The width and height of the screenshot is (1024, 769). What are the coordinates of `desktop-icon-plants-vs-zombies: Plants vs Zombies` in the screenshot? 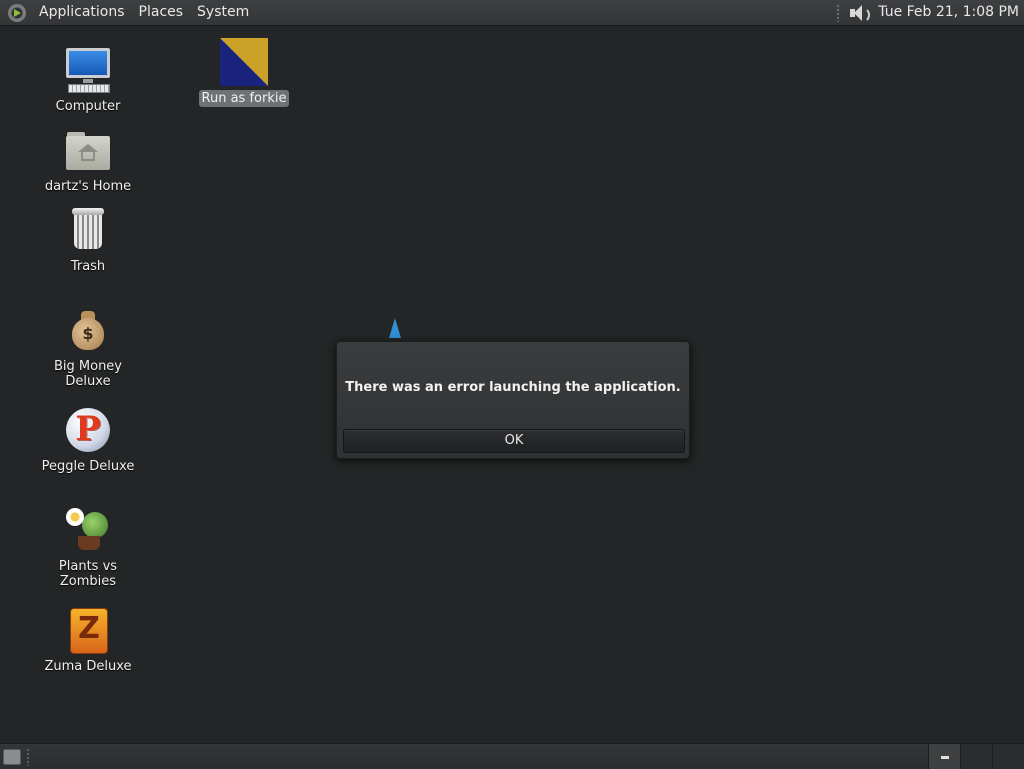 It's located at (88, 548).